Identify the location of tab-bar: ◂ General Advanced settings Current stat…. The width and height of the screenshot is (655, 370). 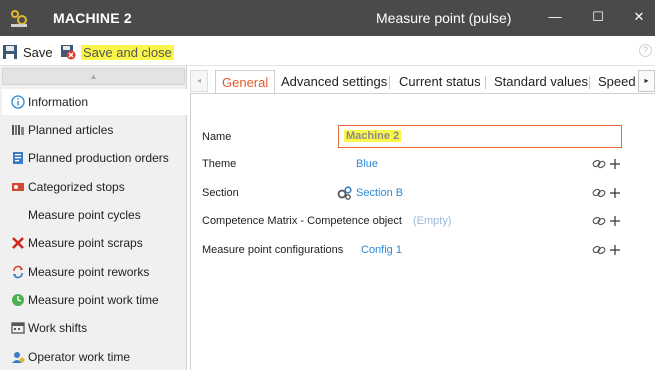
(421, 81).